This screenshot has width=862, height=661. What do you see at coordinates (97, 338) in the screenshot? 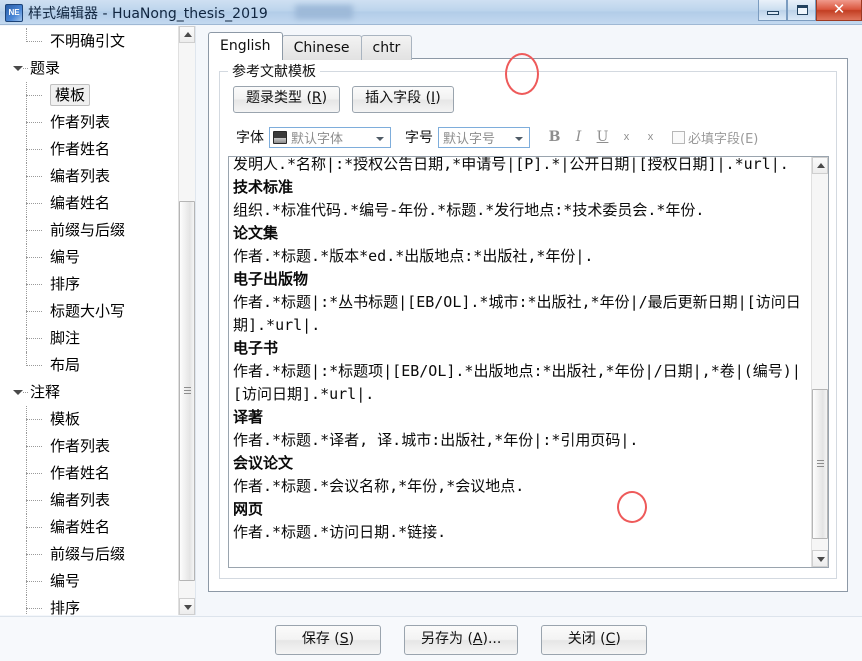
I see `tree-item-11: 脚注` at bounding box center [97, 338].